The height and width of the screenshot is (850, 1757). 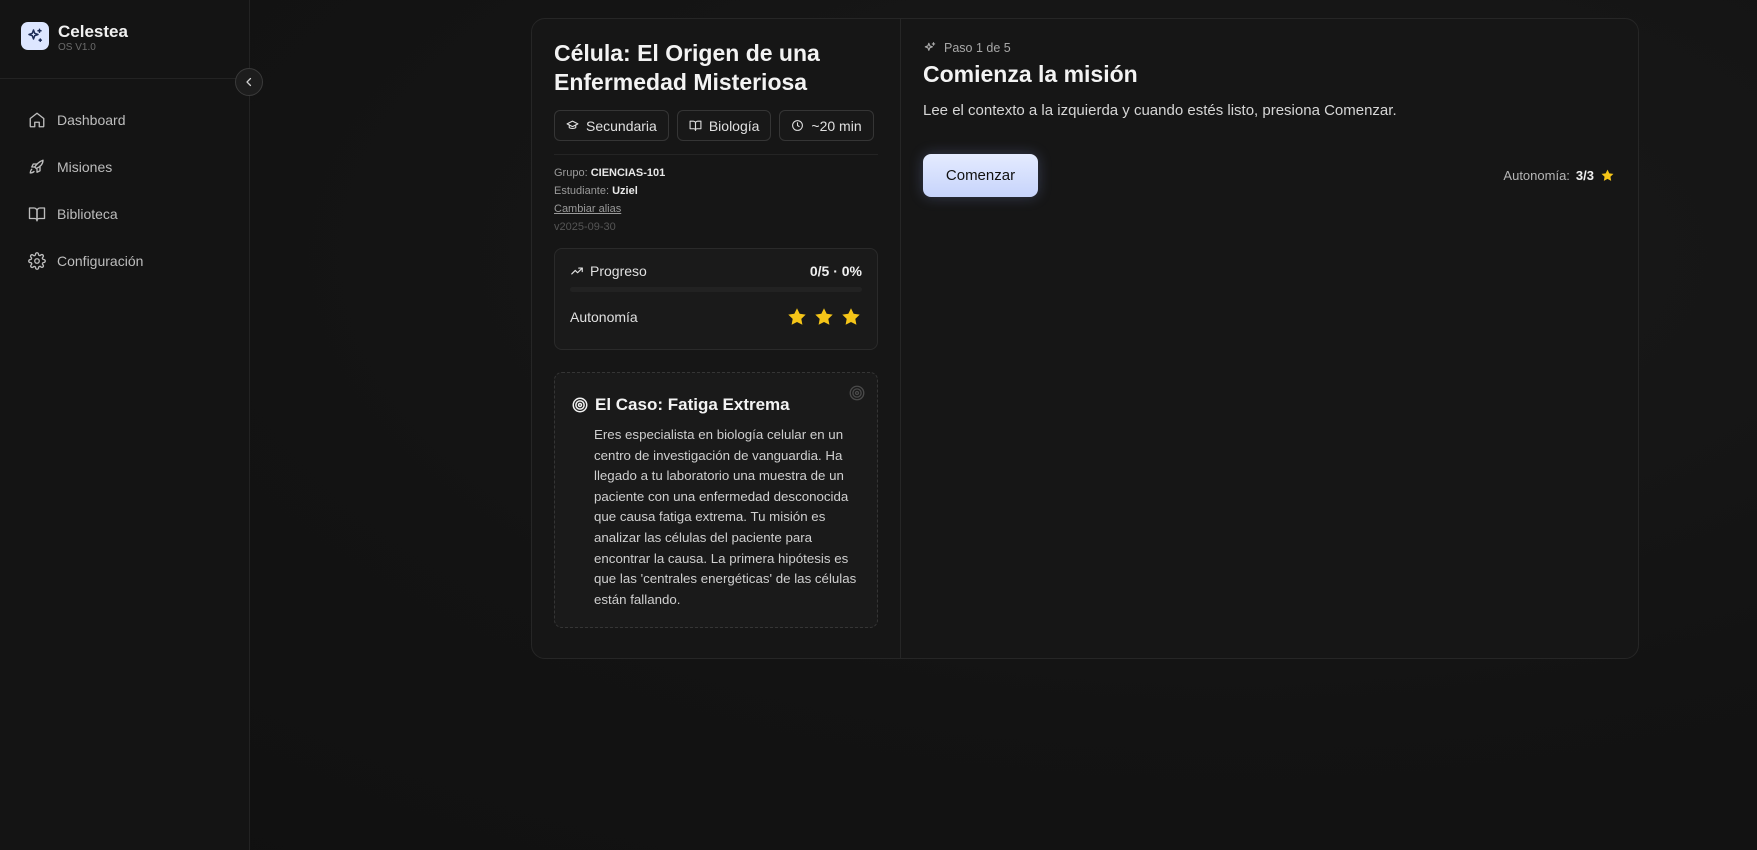 I want to click on chip-label: Secundaria, so click(x=621, y=125).